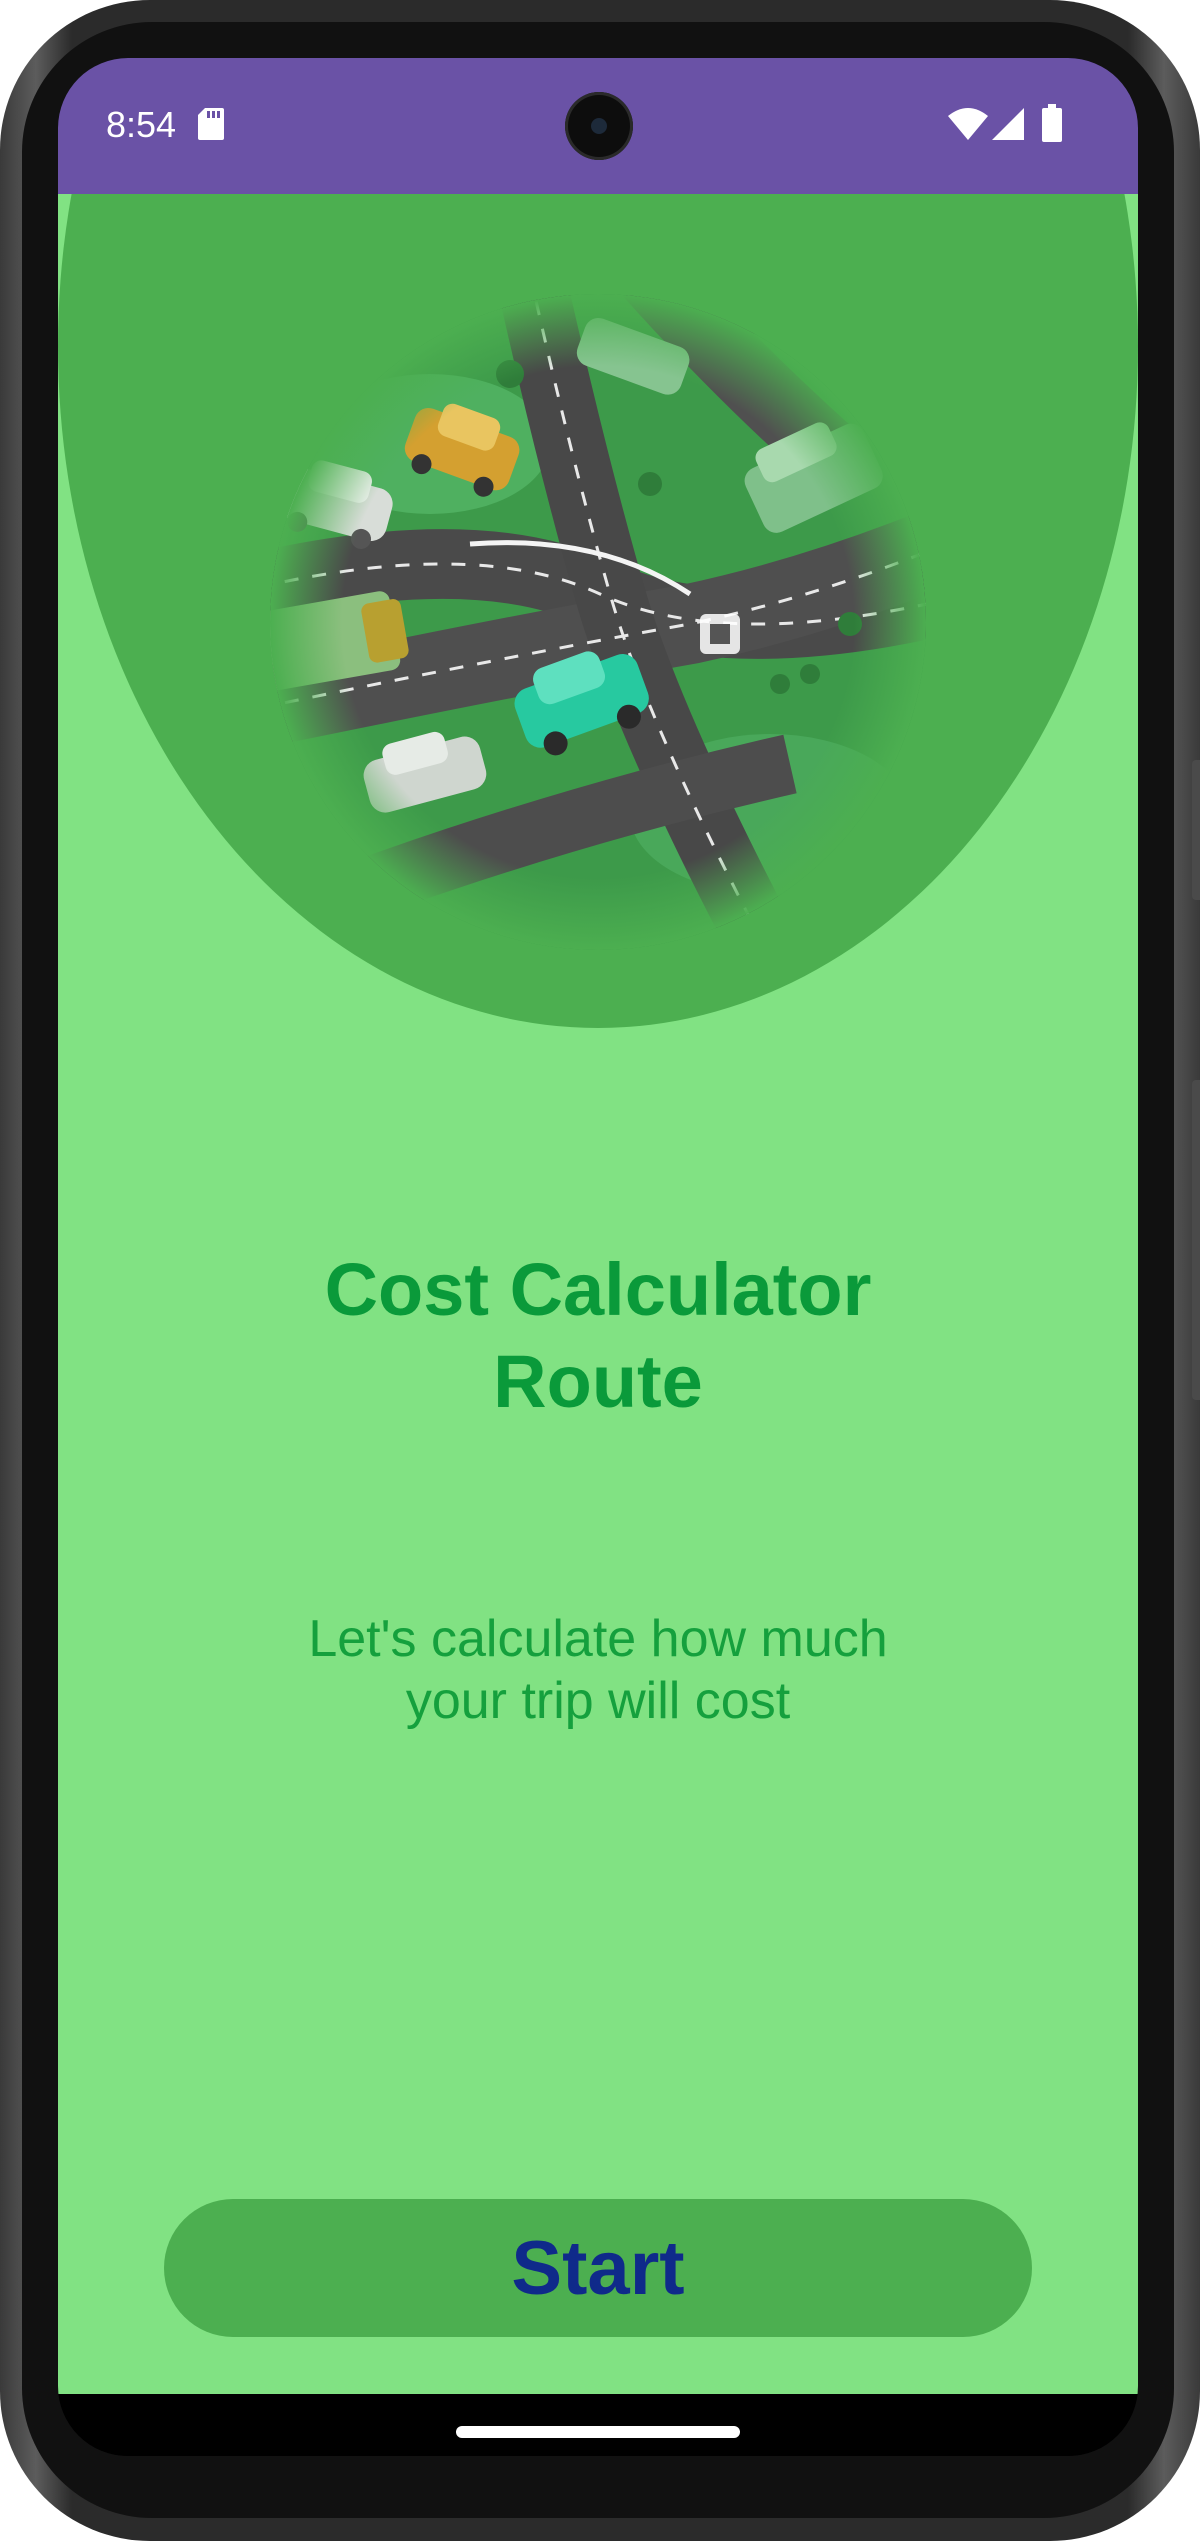 Image resolution: width=1200 pixels, height=2541 pixels. What do you see at coordinates (211, 124) in the screenshot?
I see `sd-card-icon` at bounding box center [211, 124].